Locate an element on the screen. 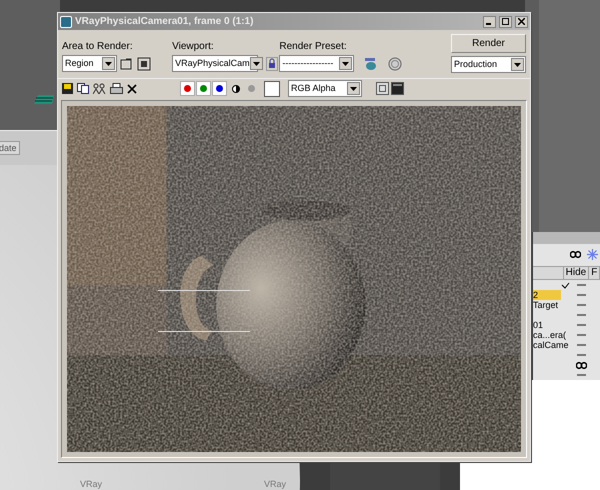  object-name: calCame is located at coordinates (551, 345).